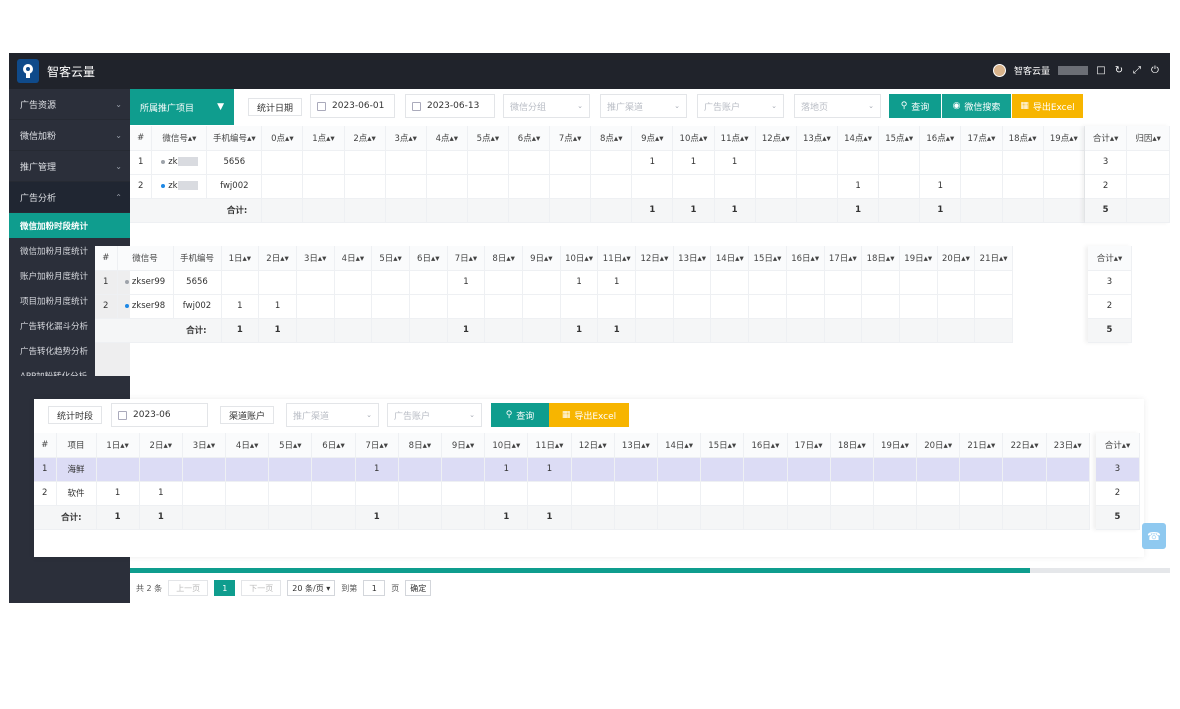 The height and width of the screenshot is (709, 1180). I want to click on column-header: 13点▴▾, so click(817, 138).